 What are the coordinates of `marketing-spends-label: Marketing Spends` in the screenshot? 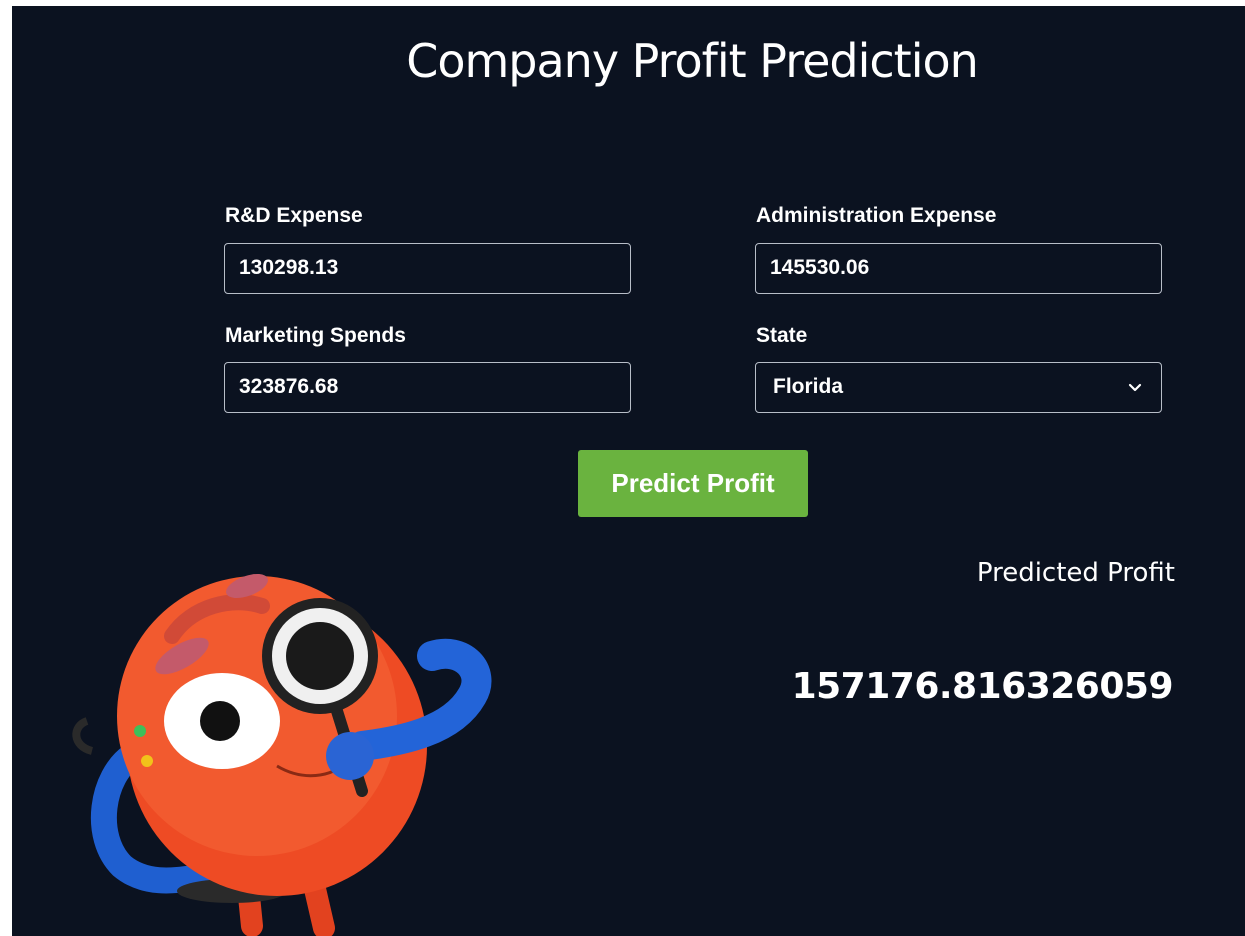 It's located at (315, 335).